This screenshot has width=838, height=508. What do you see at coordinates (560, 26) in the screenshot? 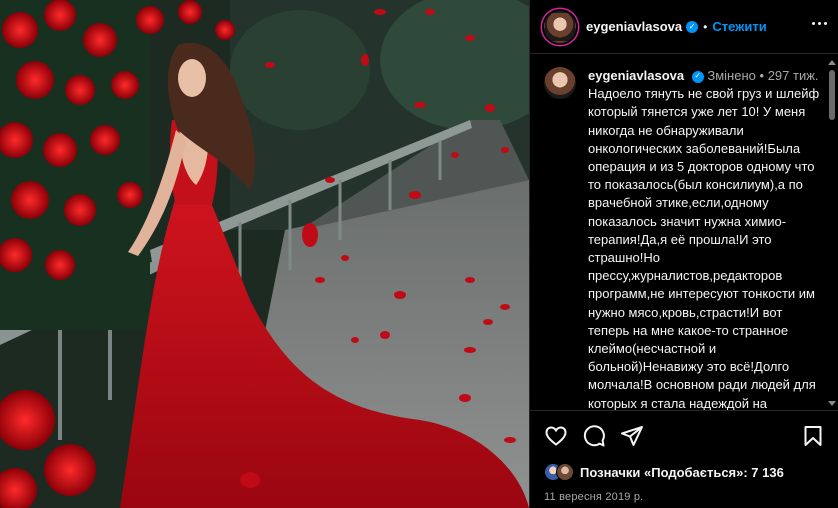
I see `author-avatar` at bounding box center [560, 26].